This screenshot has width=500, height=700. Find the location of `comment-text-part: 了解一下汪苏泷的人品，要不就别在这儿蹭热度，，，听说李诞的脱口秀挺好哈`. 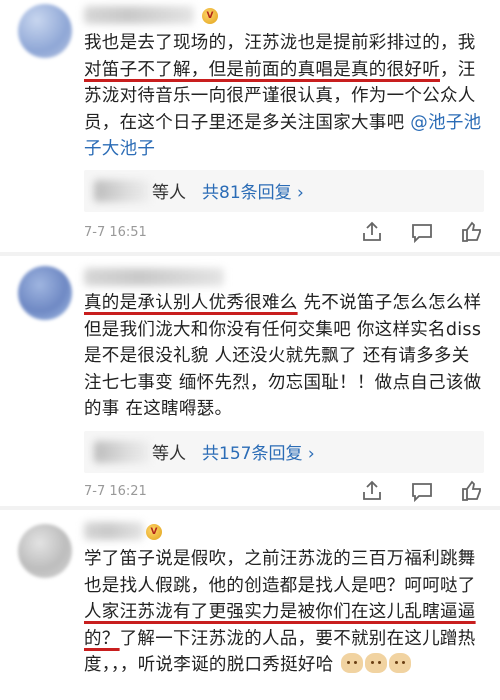

comment-text-part: 了解一下汪苏泷的人品，要不就别在这儿蹭热度，，，听说李诞的脱口秀挺好哈 is located at coordinates (280, 652).